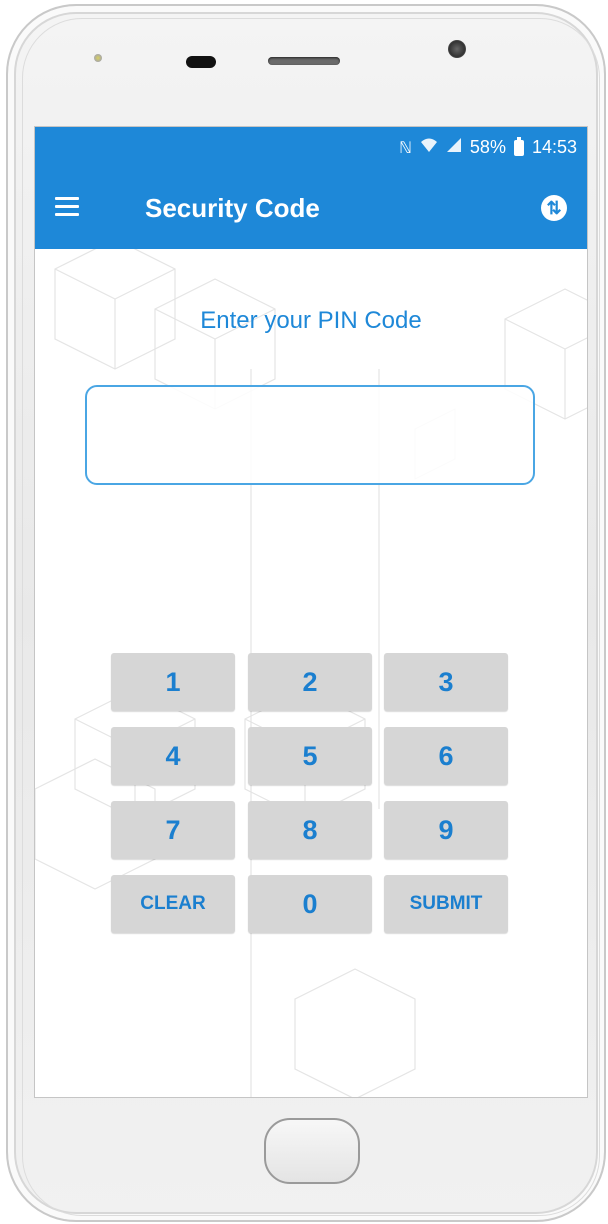  I want to click on page-title: Security Code, so click(232, 208).